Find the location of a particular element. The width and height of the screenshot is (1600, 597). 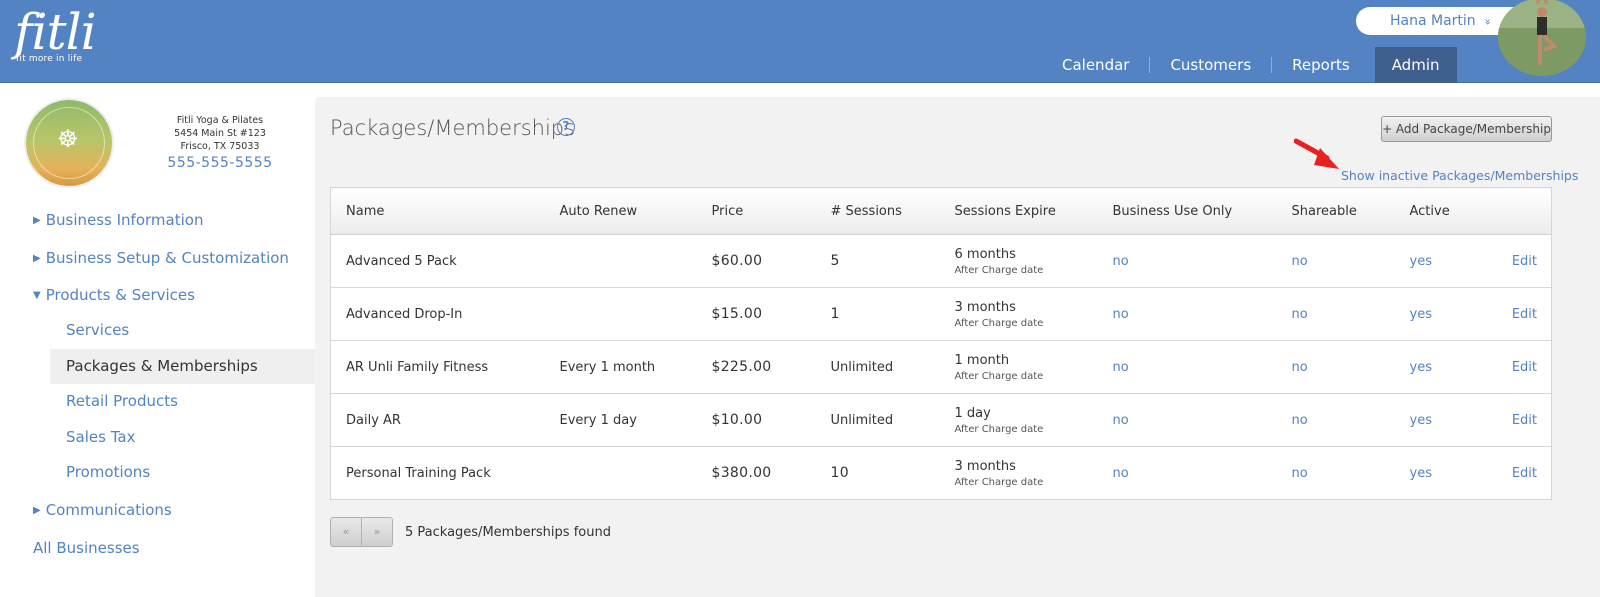

cell-sessions-expire: 3 months After Charge date is located at coordinates (1018, 314).